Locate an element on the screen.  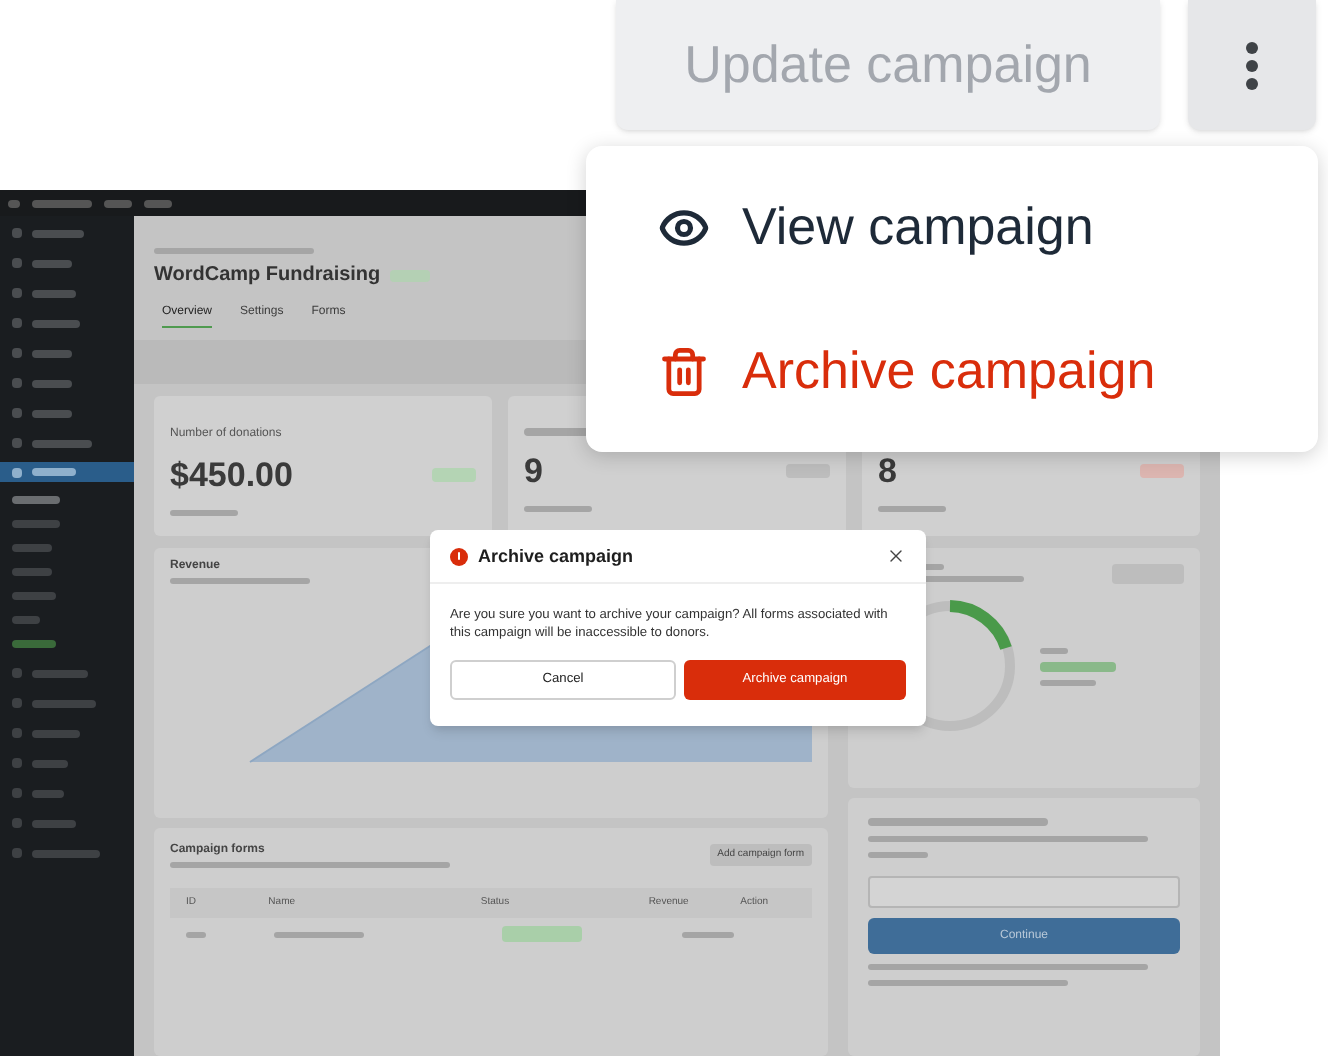
dialog-title: Archive campaign is located at coordinates (556, 556).